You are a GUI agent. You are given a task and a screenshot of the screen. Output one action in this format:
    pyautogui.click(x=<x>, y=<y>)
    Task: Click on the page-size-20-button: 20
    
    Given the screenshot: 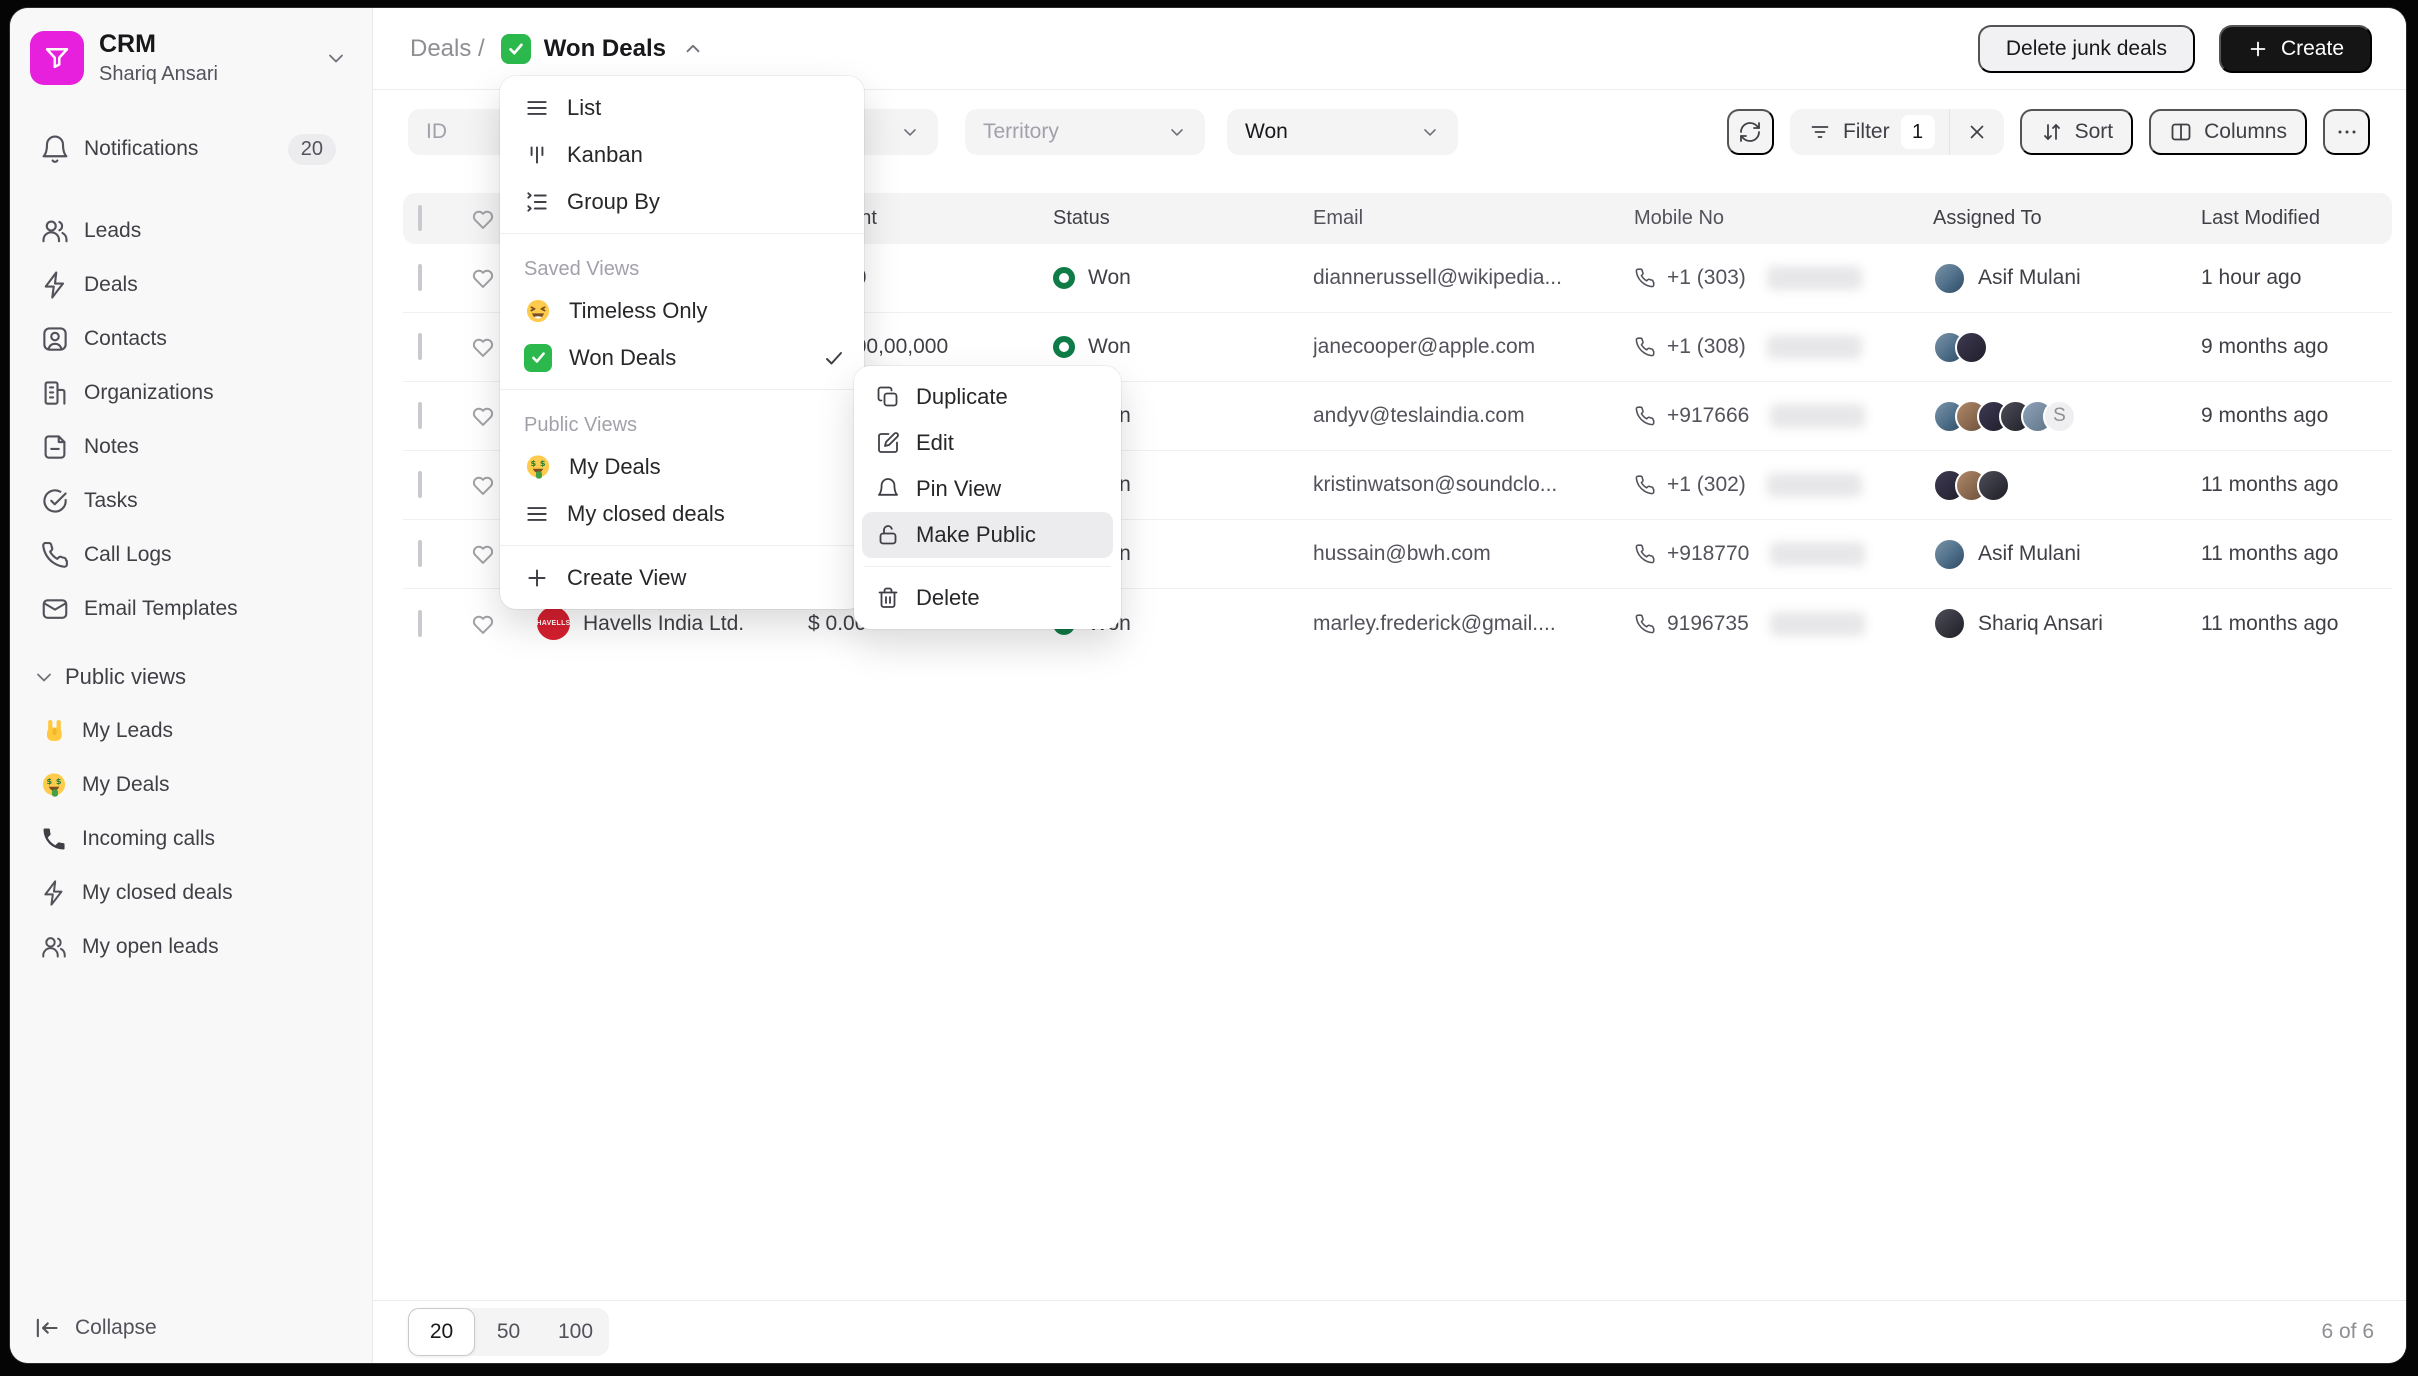 What is the action you would take?
    pyautogui.click(x=441, y=1332)
    